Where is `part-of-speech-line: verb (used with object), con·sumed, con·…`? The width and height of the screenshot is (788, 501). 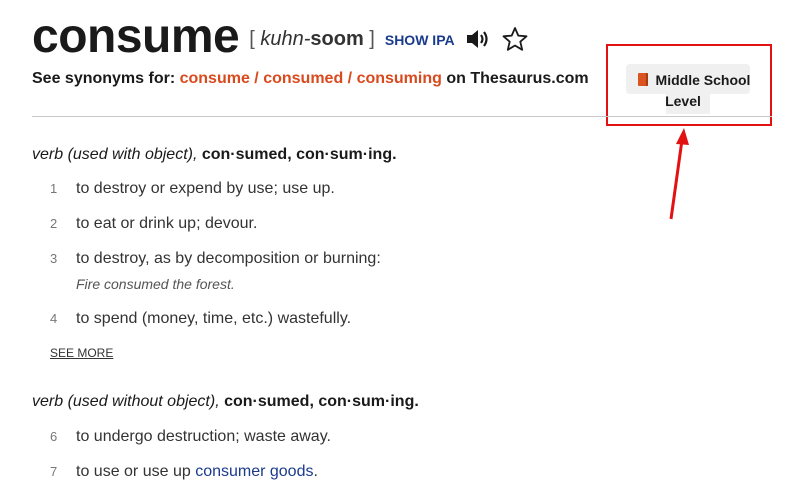 part-of-speech-line: verb (used with object), con·sumed, con·… is located at coordinates (214, 155).